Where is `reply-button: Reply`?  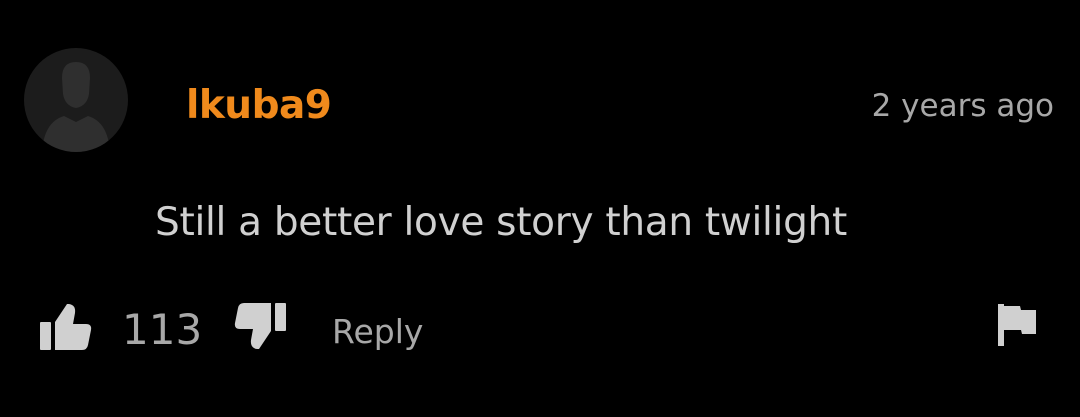 reply-button: Reply is located at coordinates (377, 332).